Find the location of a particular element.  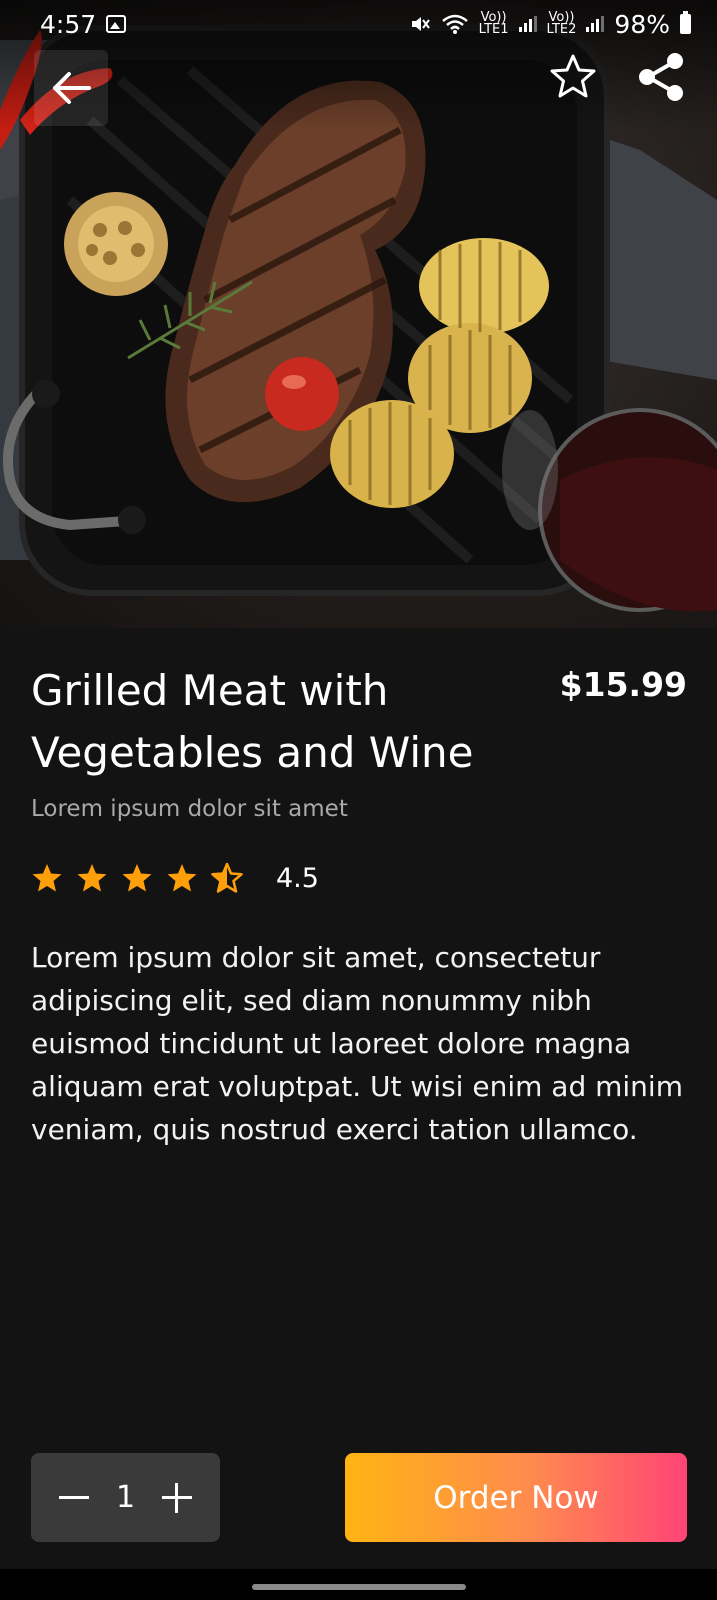

lte1-indicator: Vo)) LTE1 is located at coordinates (493, 24).